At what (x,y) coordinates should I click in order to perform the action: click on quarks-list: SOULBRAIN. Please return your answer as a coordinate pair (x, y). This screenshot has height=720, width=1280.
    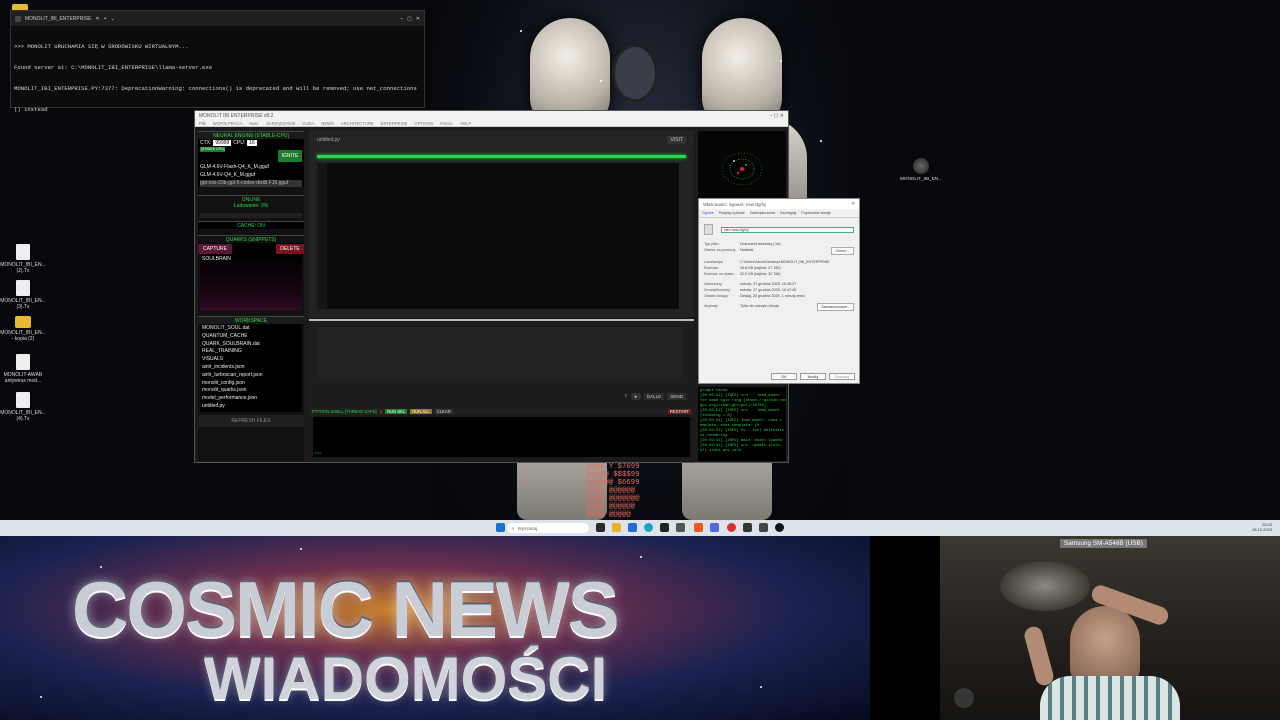
    Looking at the image, I should click on (251, 283).